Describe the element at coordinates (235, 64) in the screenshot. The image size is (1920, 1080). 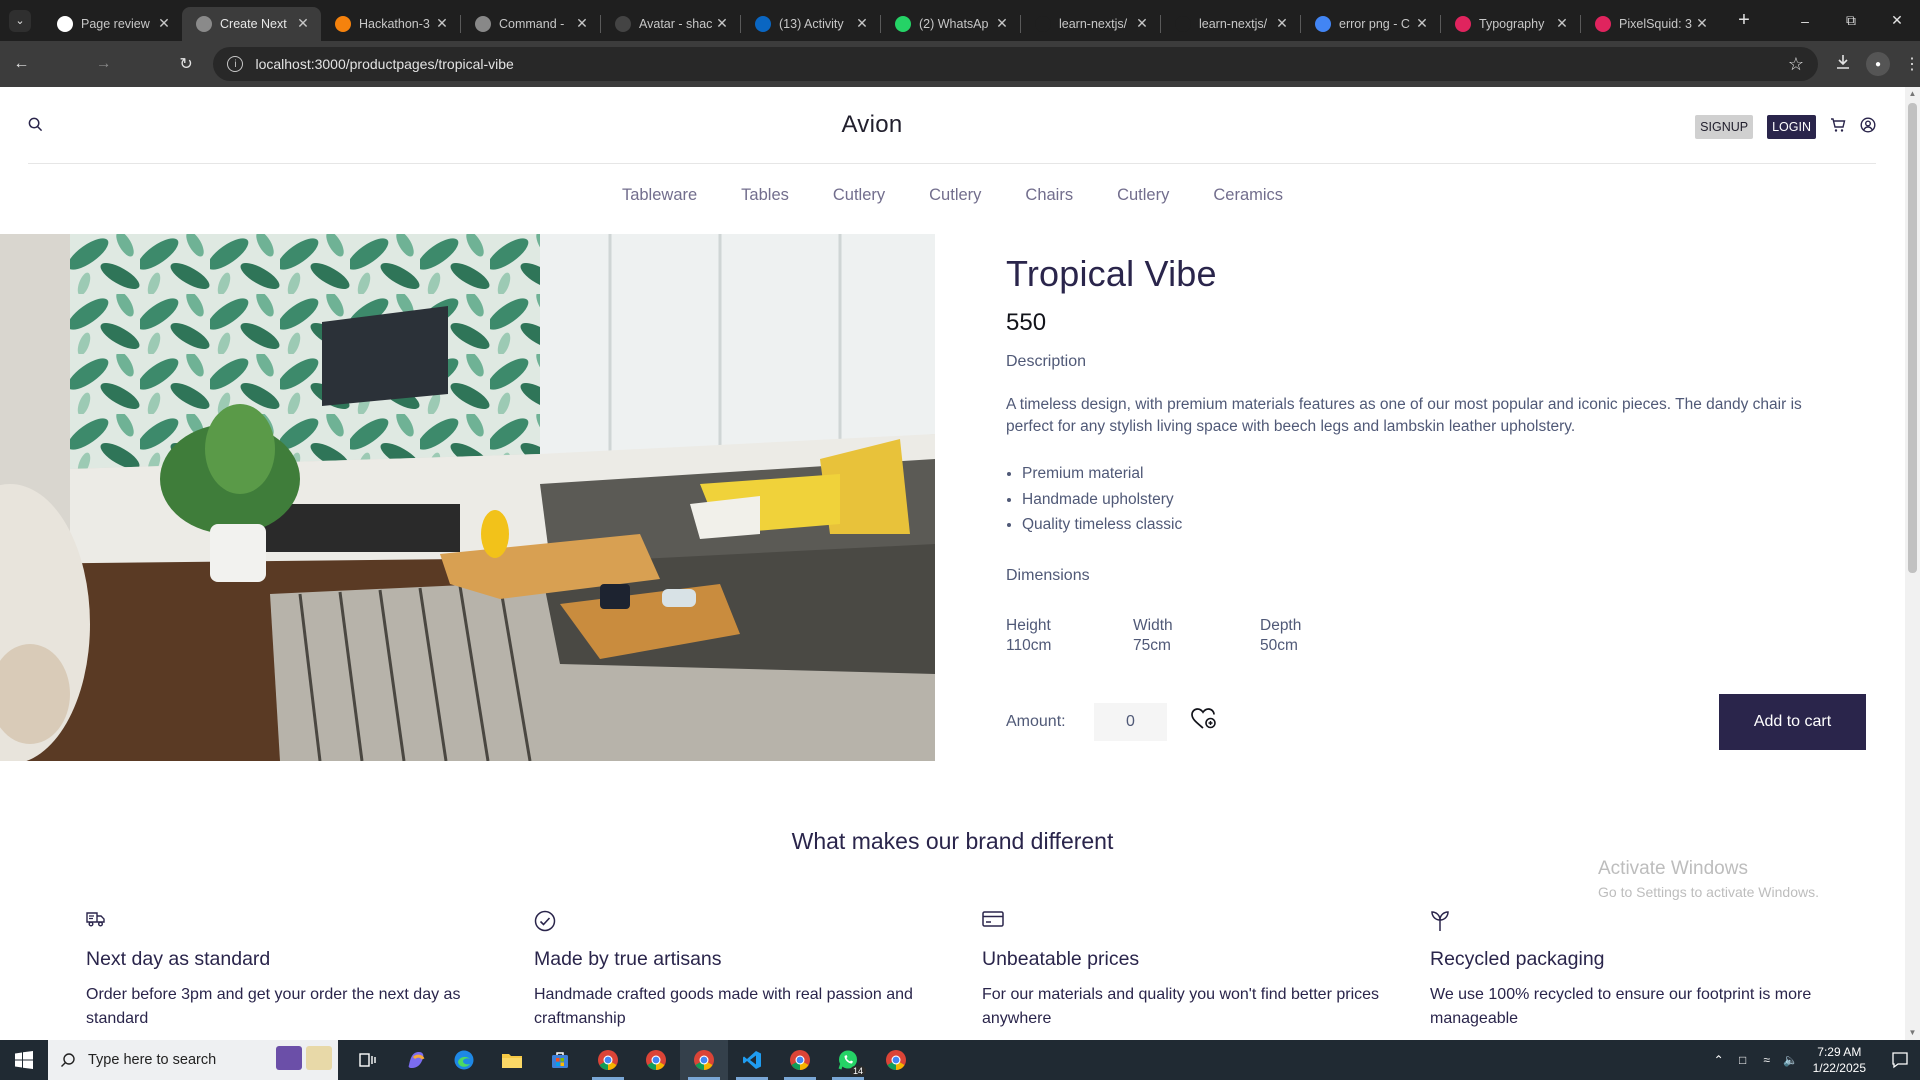
I see `site-info-icon: i` at that location.